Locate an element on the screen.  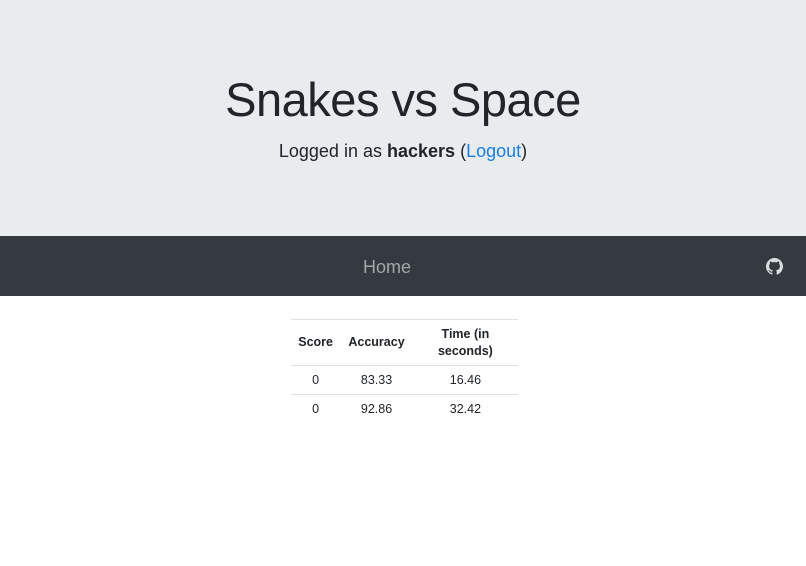
username: hackers is located at coordinates (421, 151).